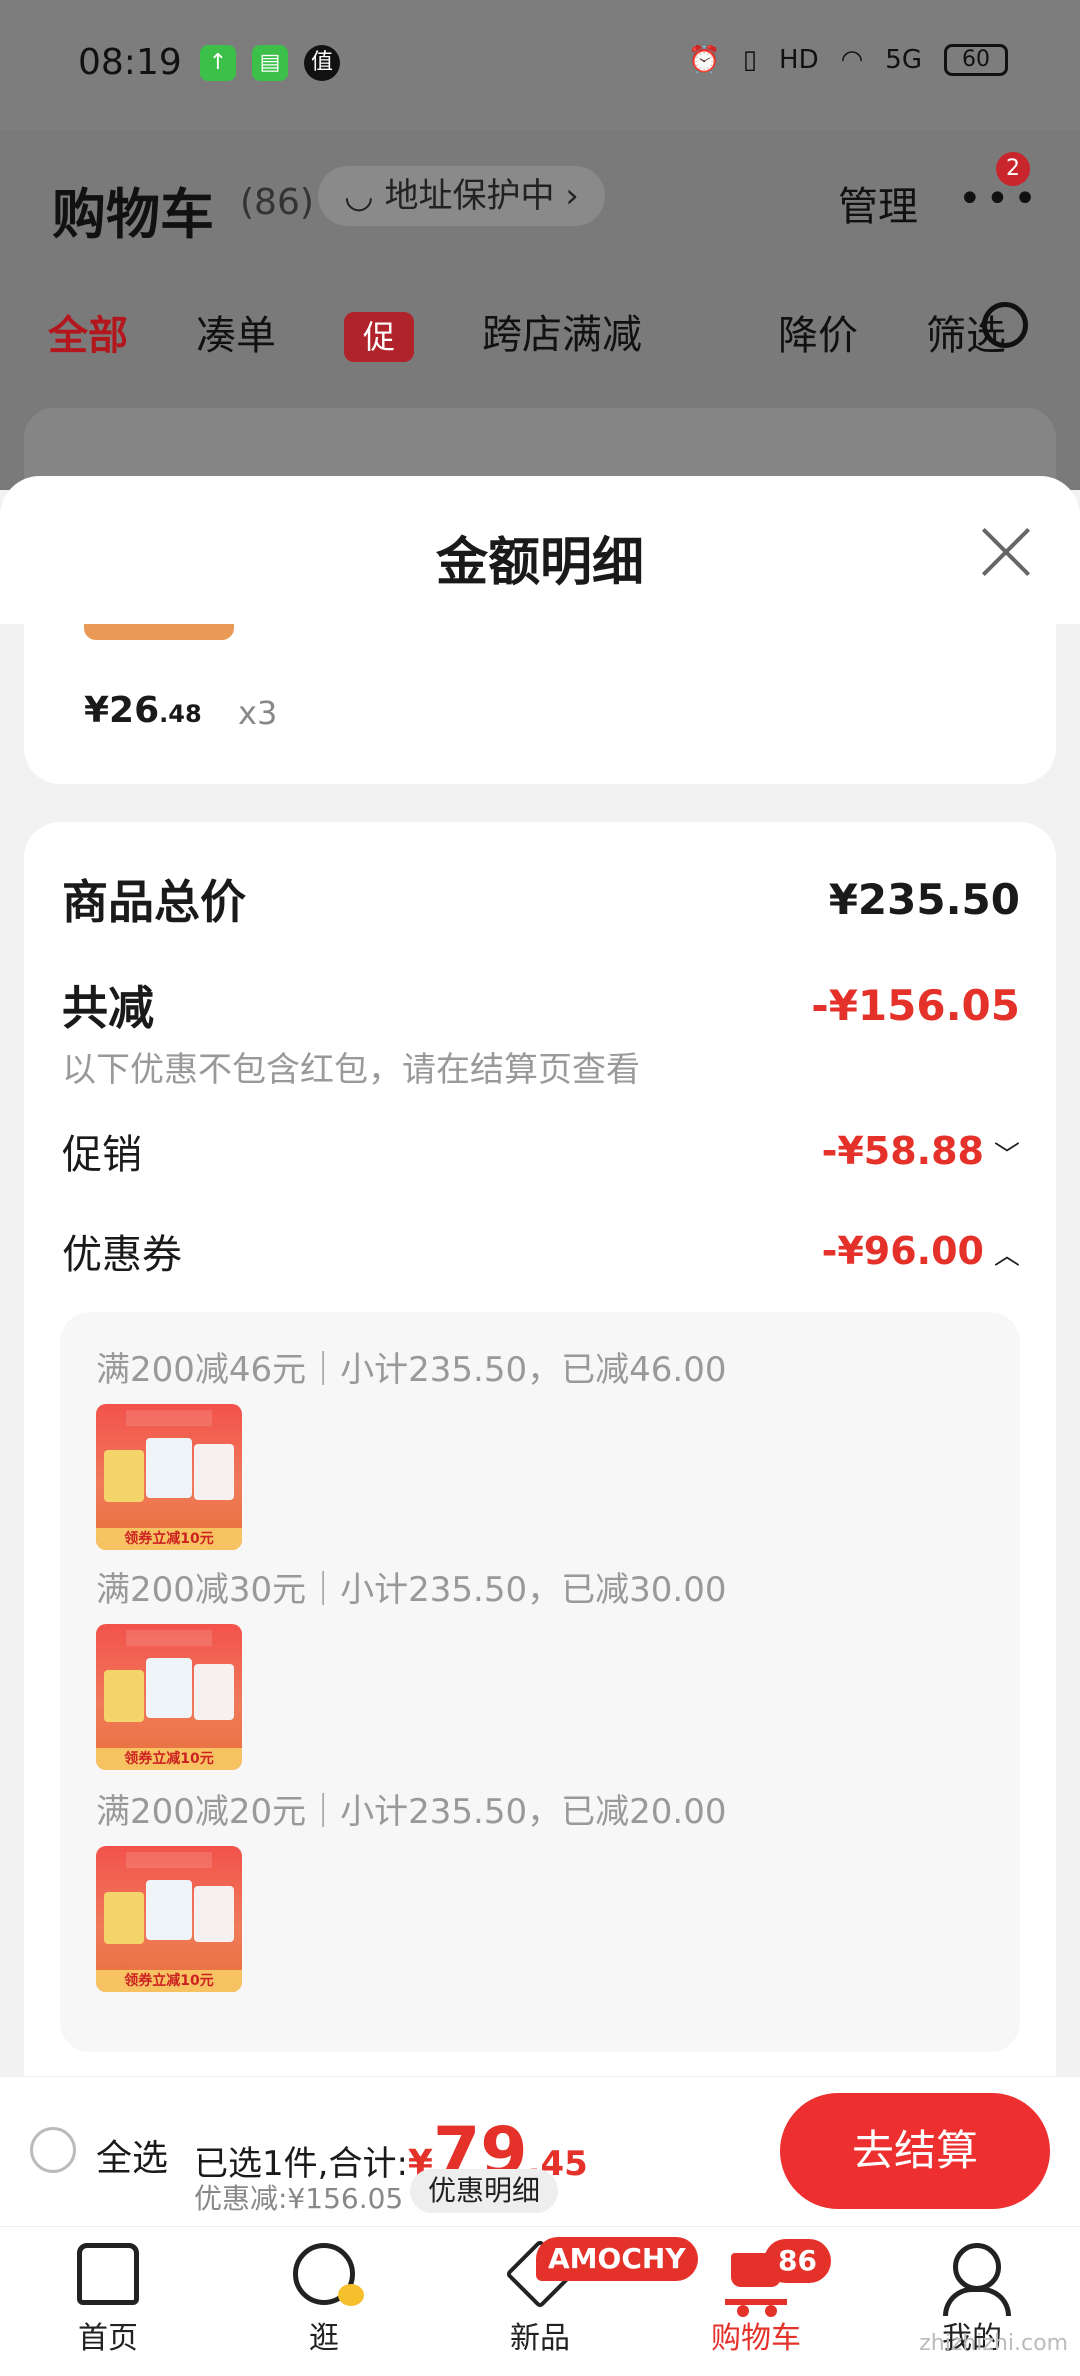 The image size is (1080, 2376). Describe the element at coordinates (540, 704) in the screenshot. I see `product-item: ¥26.48 x3` at that location.